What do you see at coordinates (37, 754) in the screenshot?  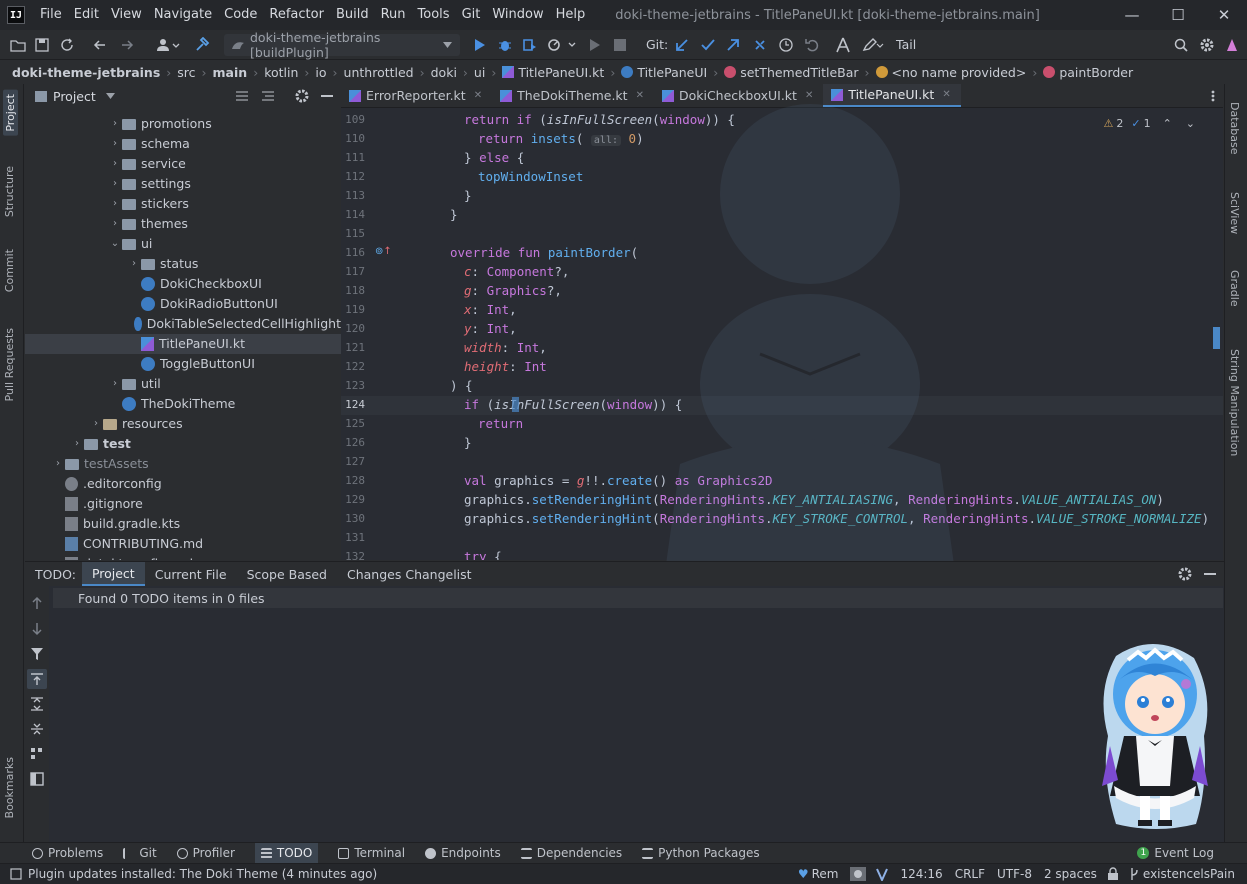 I see `group-by-icon` at bounding box center [37, 754].